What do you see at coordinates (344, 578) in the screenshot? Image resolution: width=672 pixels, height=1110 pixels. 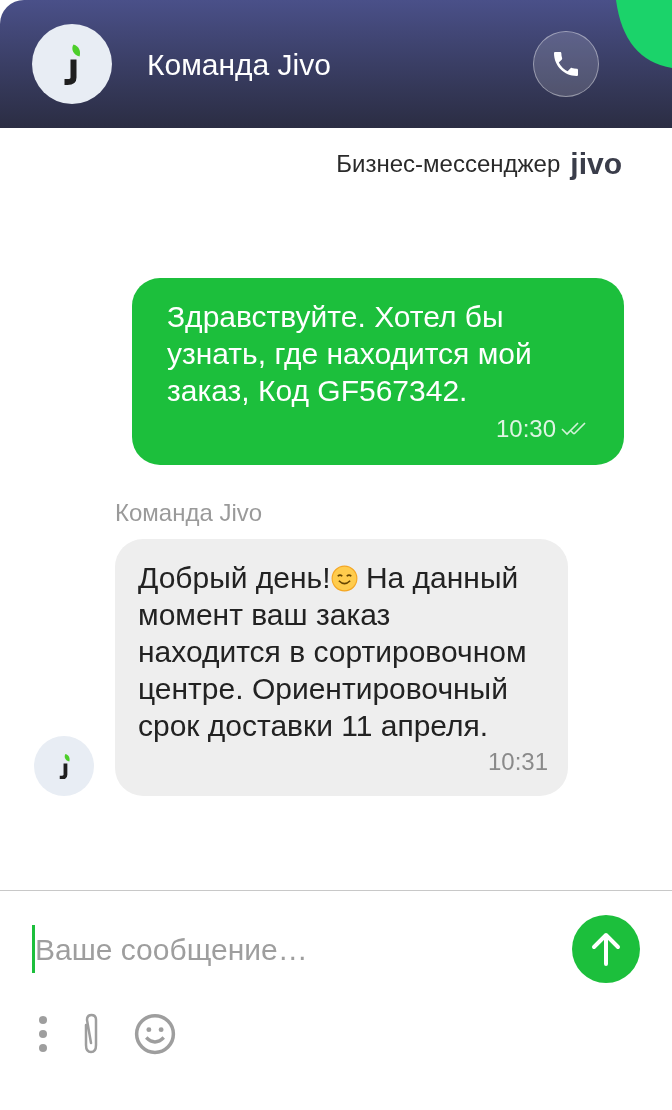 I see `smiling-face-icon` at bounding box center [344, 578].